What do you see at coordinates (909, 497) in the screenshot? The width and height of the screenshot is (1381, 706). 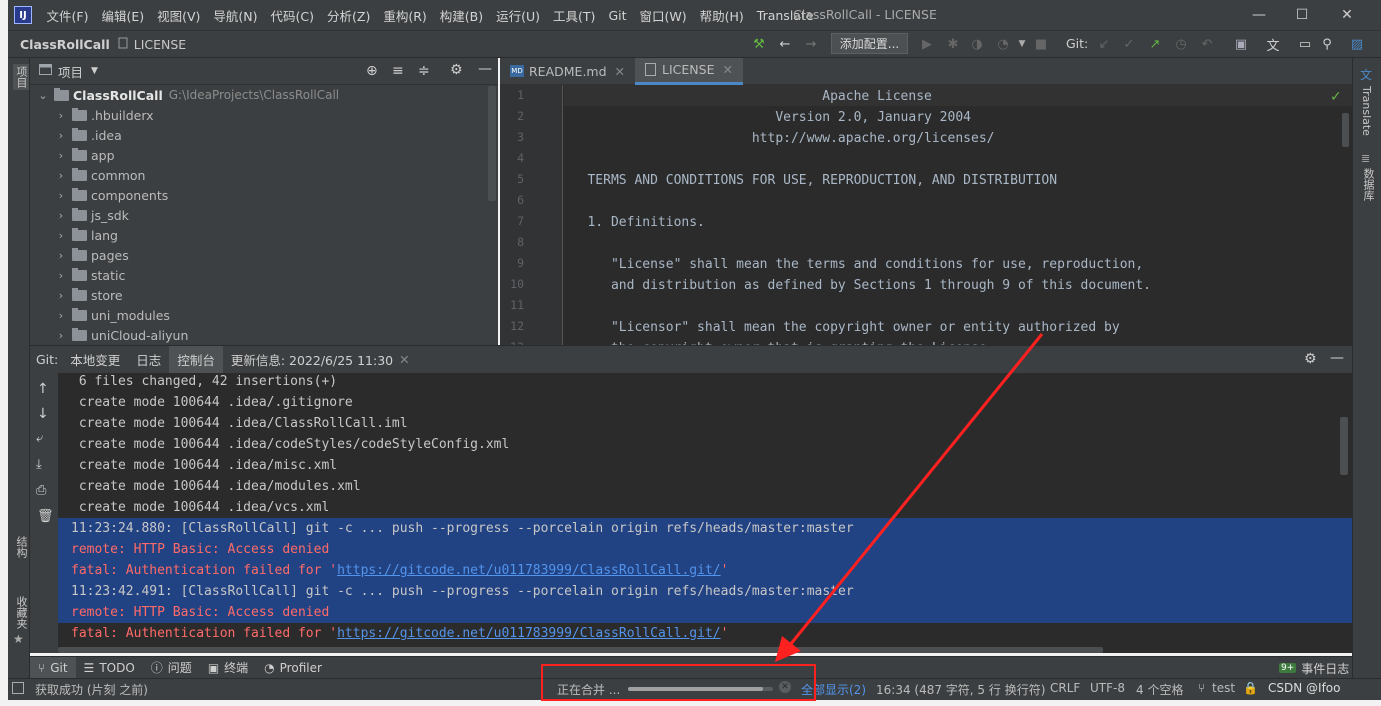 I see `annotation-arrow` at bounding box center [909, 497].